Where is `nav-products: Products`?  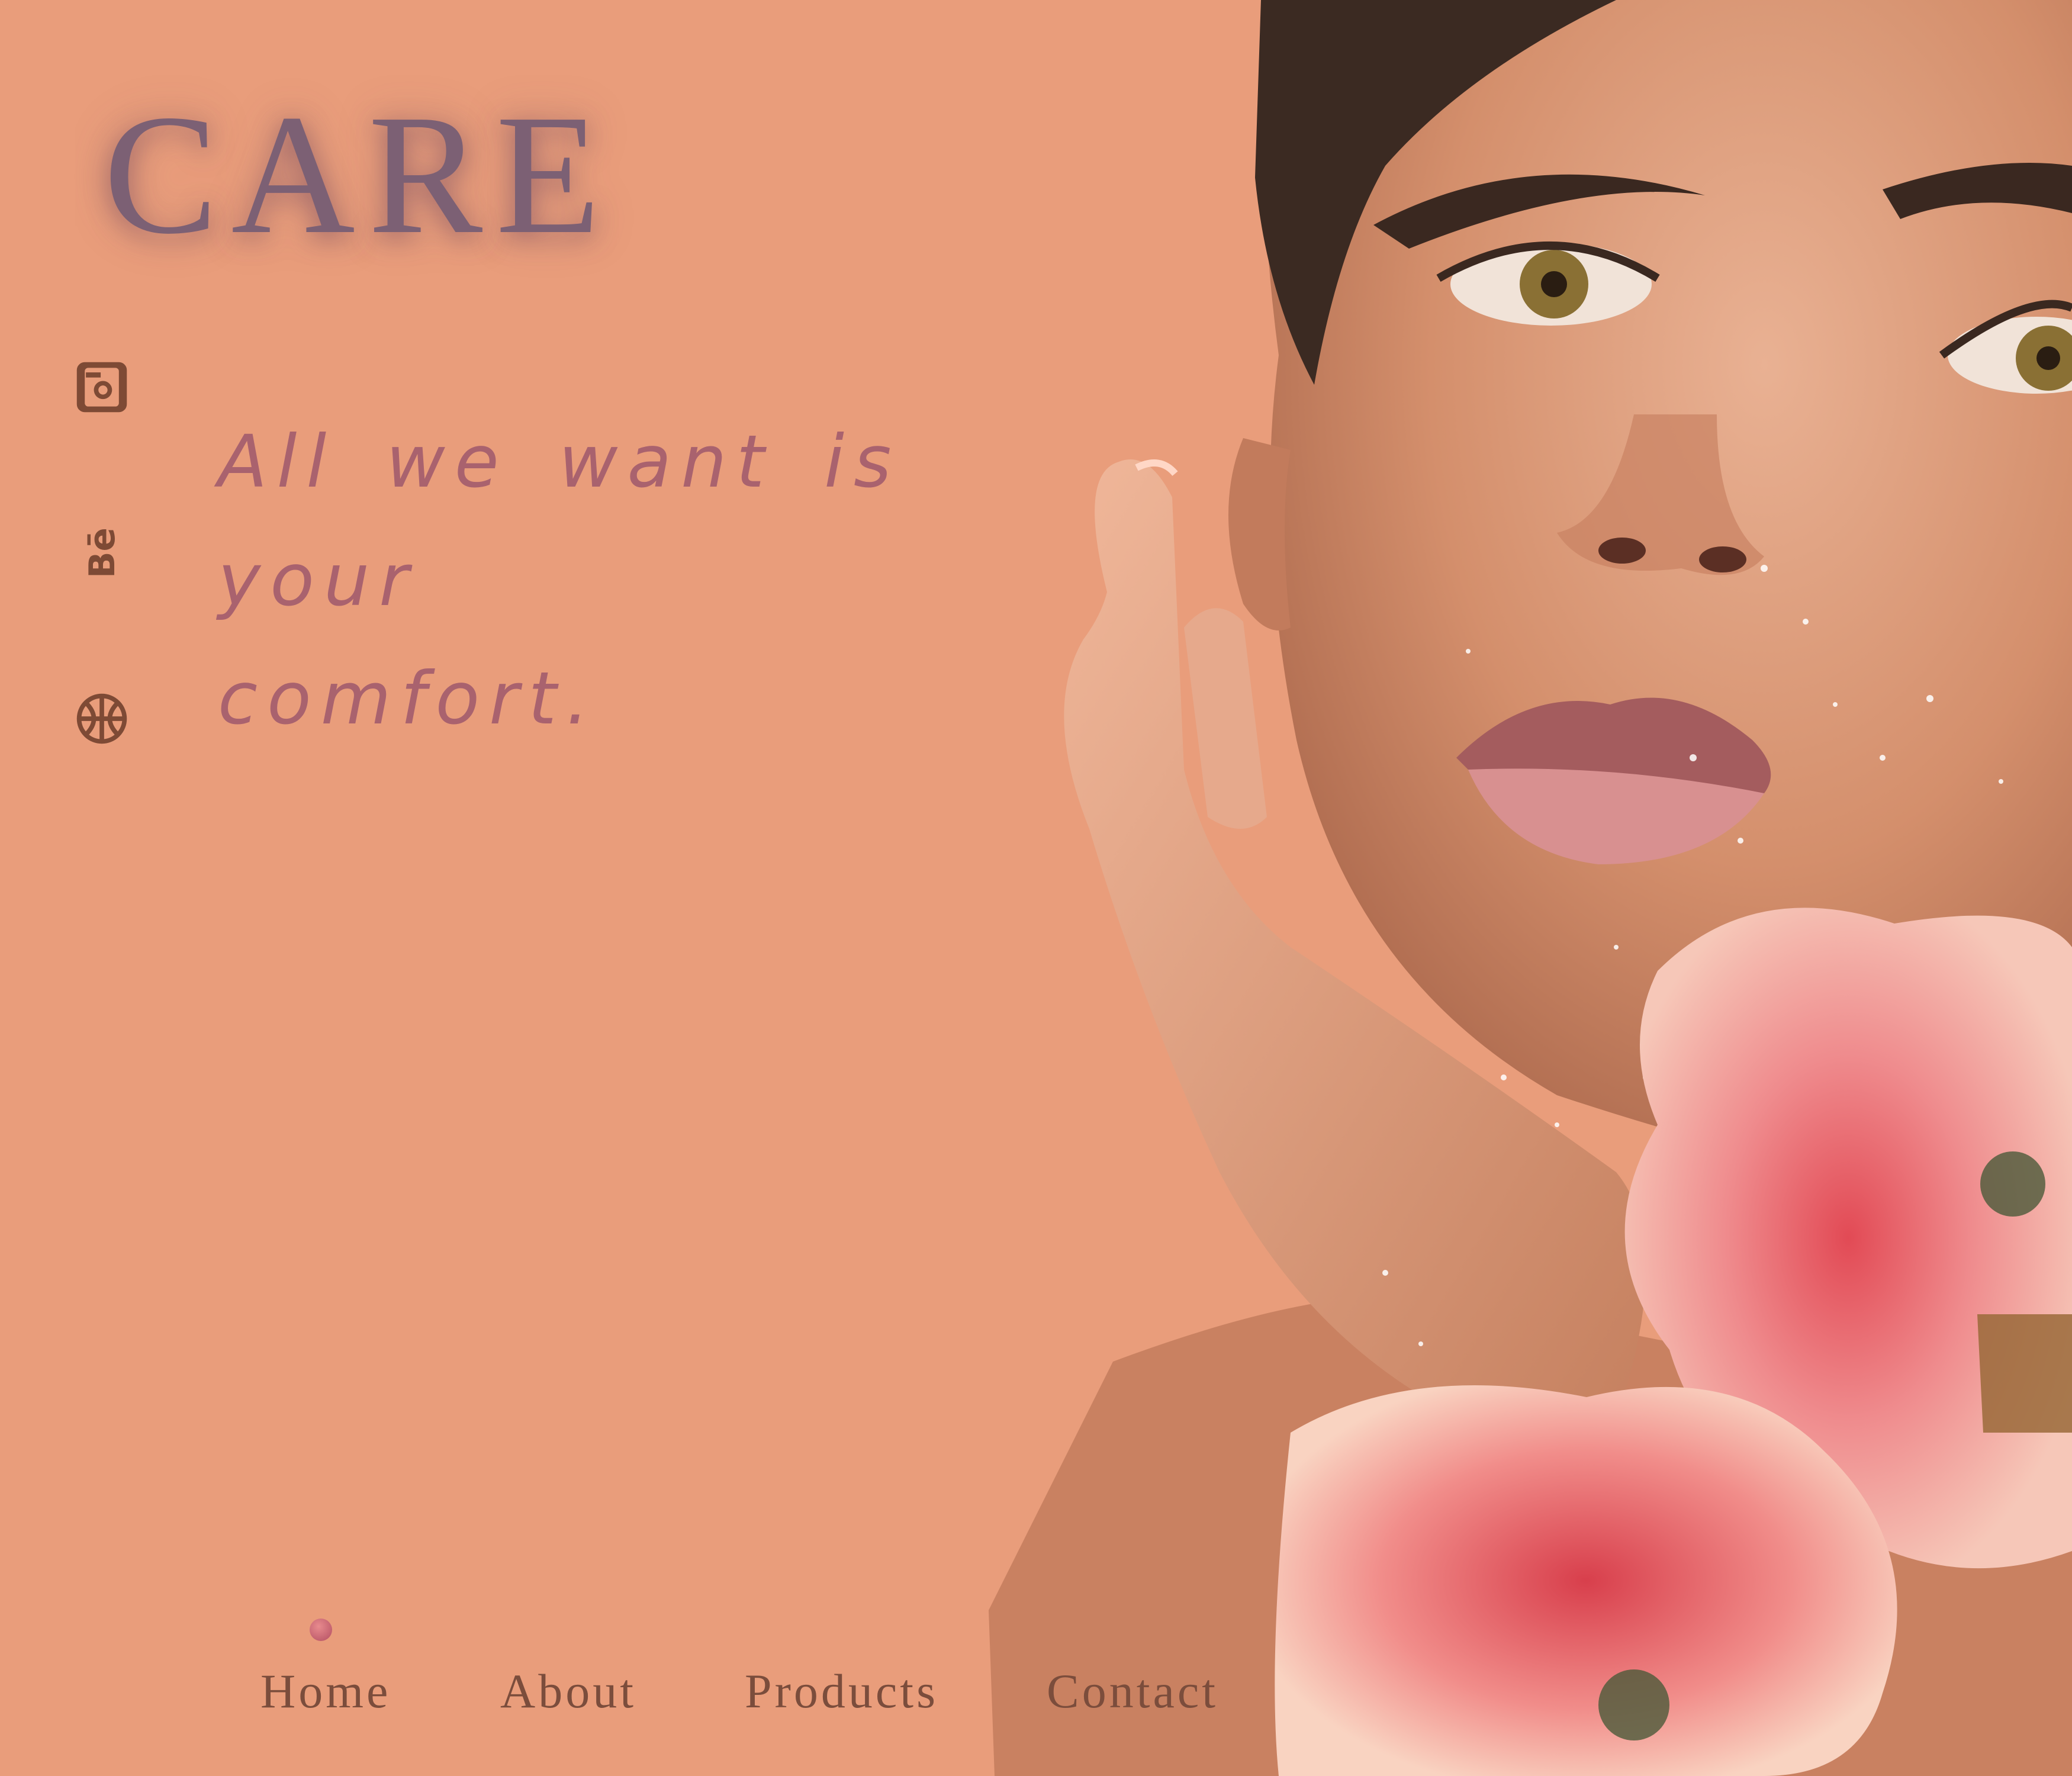 nav-products: Products is located at coordinates (841, 1691).